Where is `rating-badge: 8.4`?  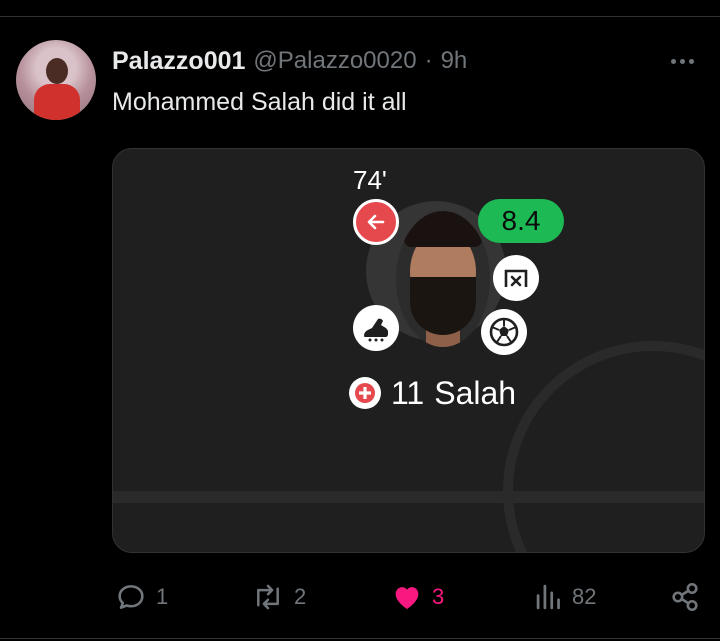 rating-badge: 8.4 is located at coordinates (521, 221).